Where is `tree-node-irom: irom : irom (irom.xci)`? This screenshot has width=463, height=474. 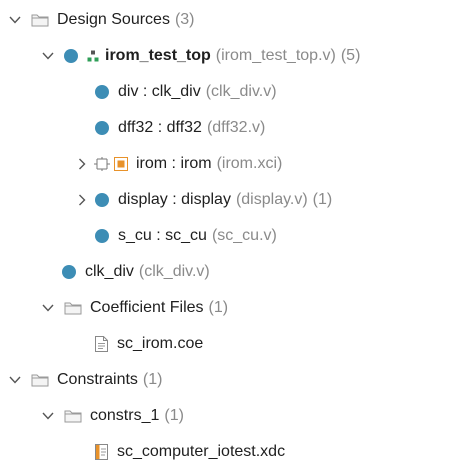 tree-node-irom: irom : irom (irom.xci) is located at coordinates (231, 164).